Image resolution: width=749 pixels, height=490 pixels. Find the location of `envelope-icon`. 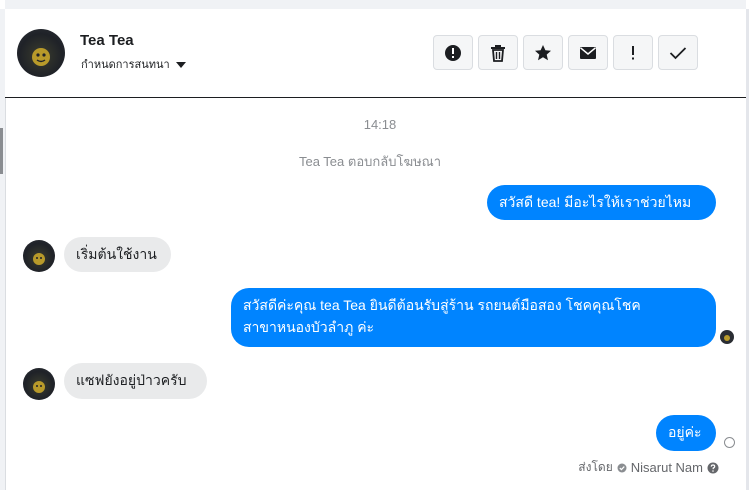

envelope-icon is located at coordinates (588, 52).